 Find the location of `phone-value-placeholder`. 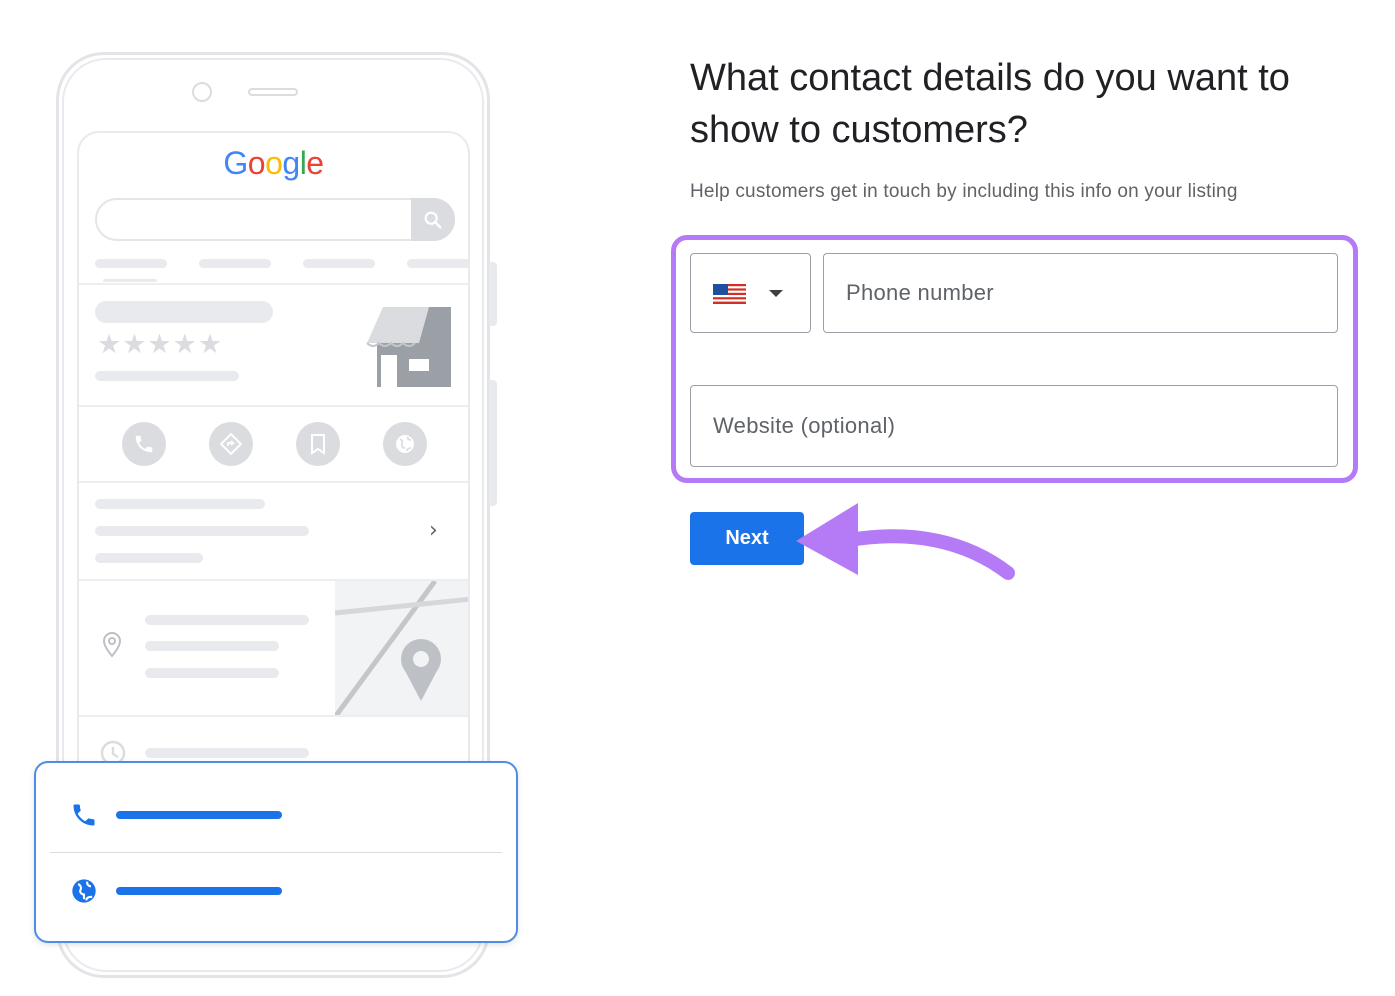

phone-value-placeholder is located at coordinates (199, 815).